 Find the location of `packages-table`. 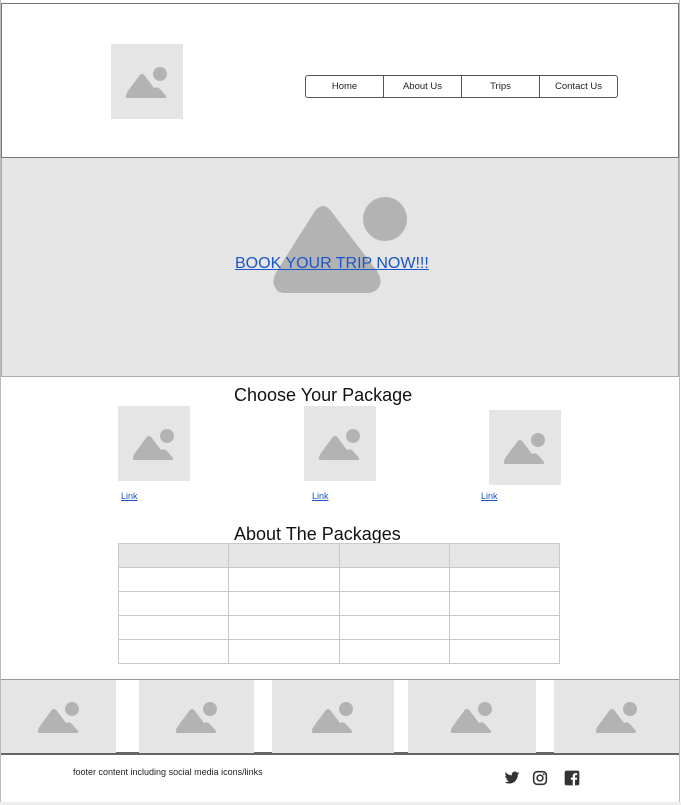

packages-table is located at coordinates (339, 603).